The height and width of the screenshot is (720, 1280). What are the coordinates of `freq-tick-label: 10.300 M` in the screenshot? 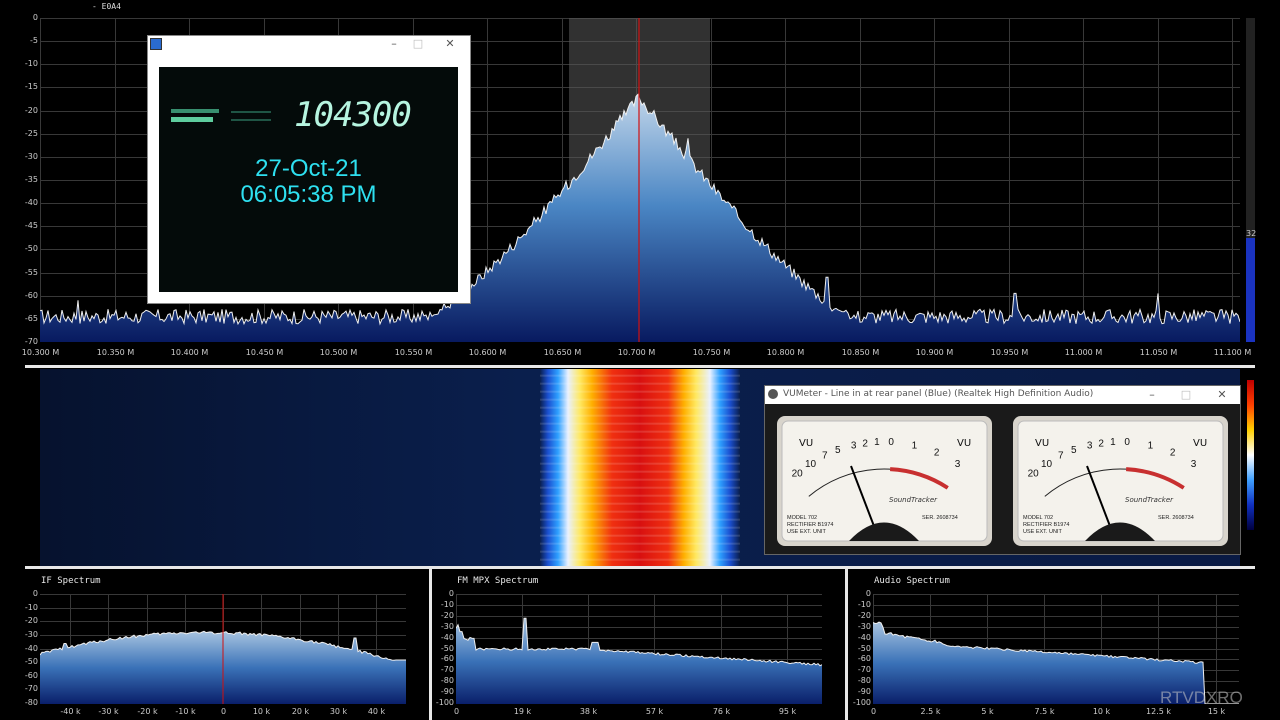 It's located at (40, 352).